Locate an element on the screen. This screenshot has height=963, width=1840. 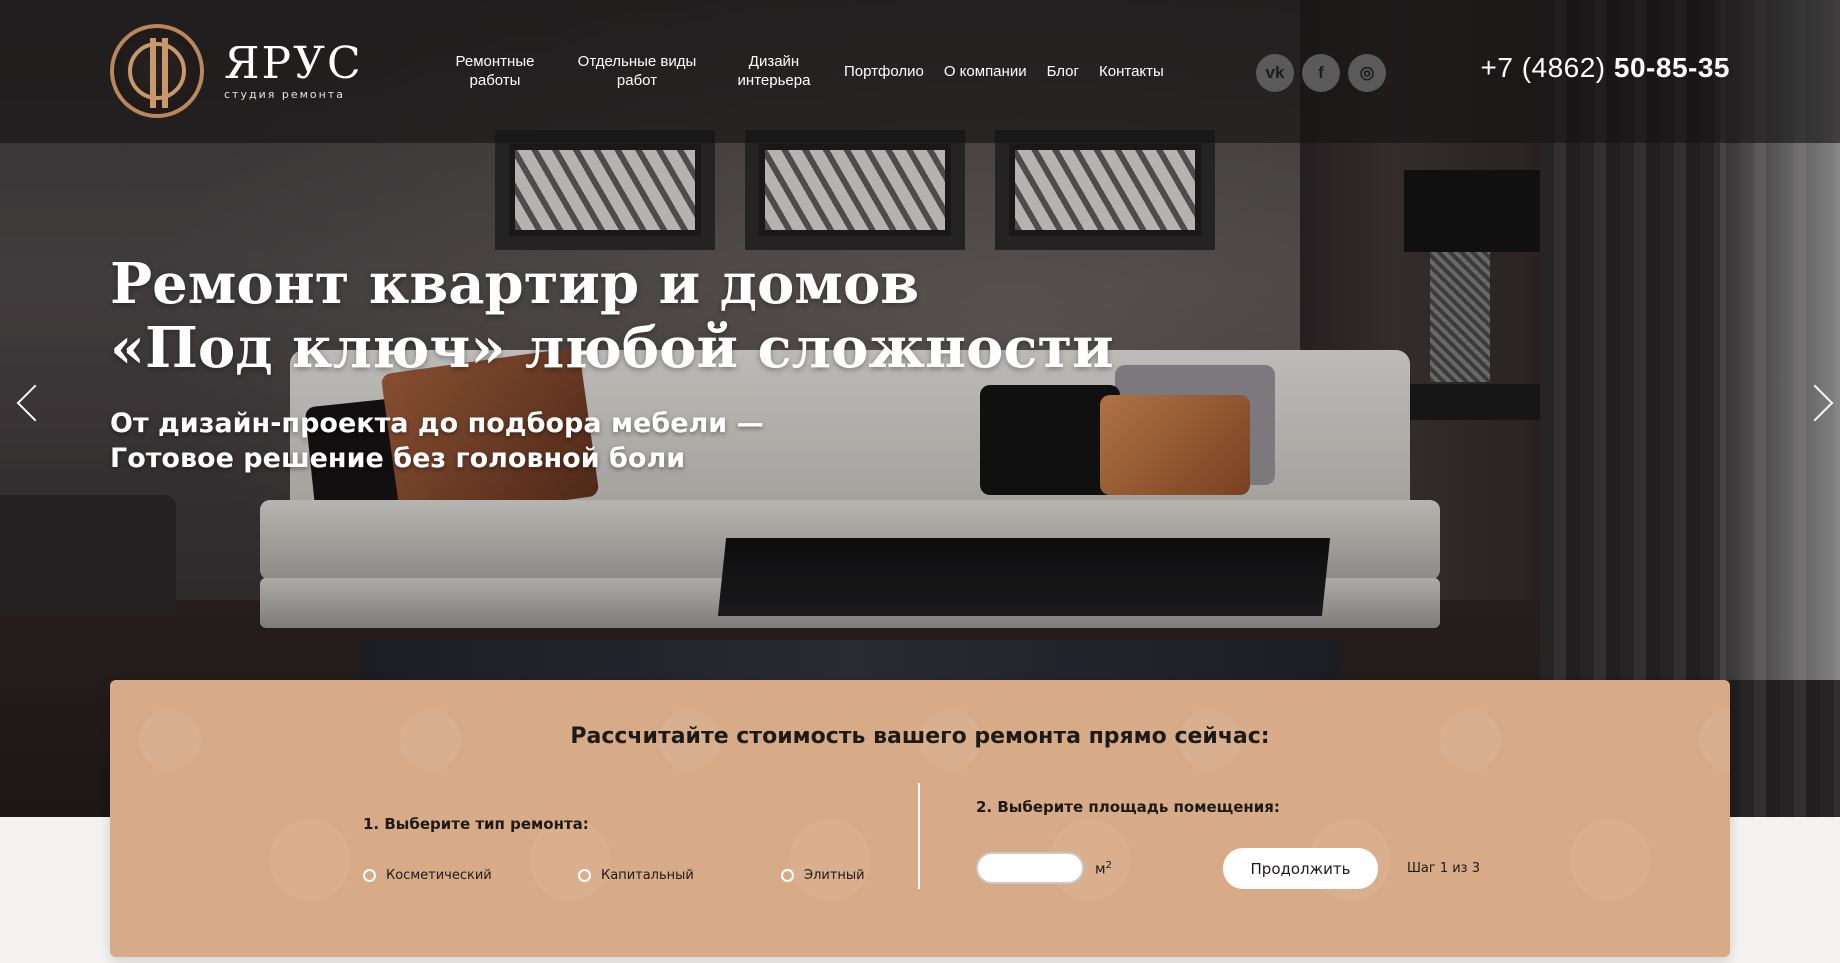
nav-item-contacts: Контакты is located at coordinates (1131, 71).